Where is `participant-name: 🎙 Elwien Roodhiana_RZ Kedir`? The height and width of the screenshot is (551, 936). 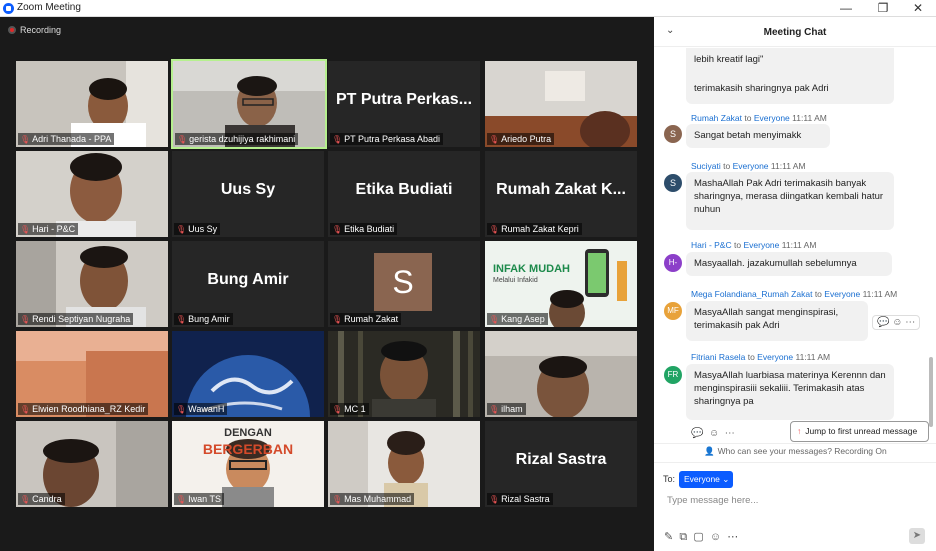
participant-name: 🎙 Elwien Roodhiana_RZ Kedir is located at coordinates (83, 409).